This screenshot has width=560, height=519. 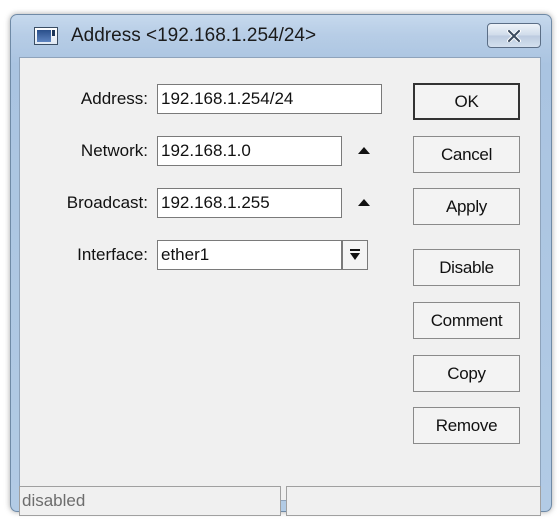 I want to click on address-label: Address:, so click(x=114, y=98).